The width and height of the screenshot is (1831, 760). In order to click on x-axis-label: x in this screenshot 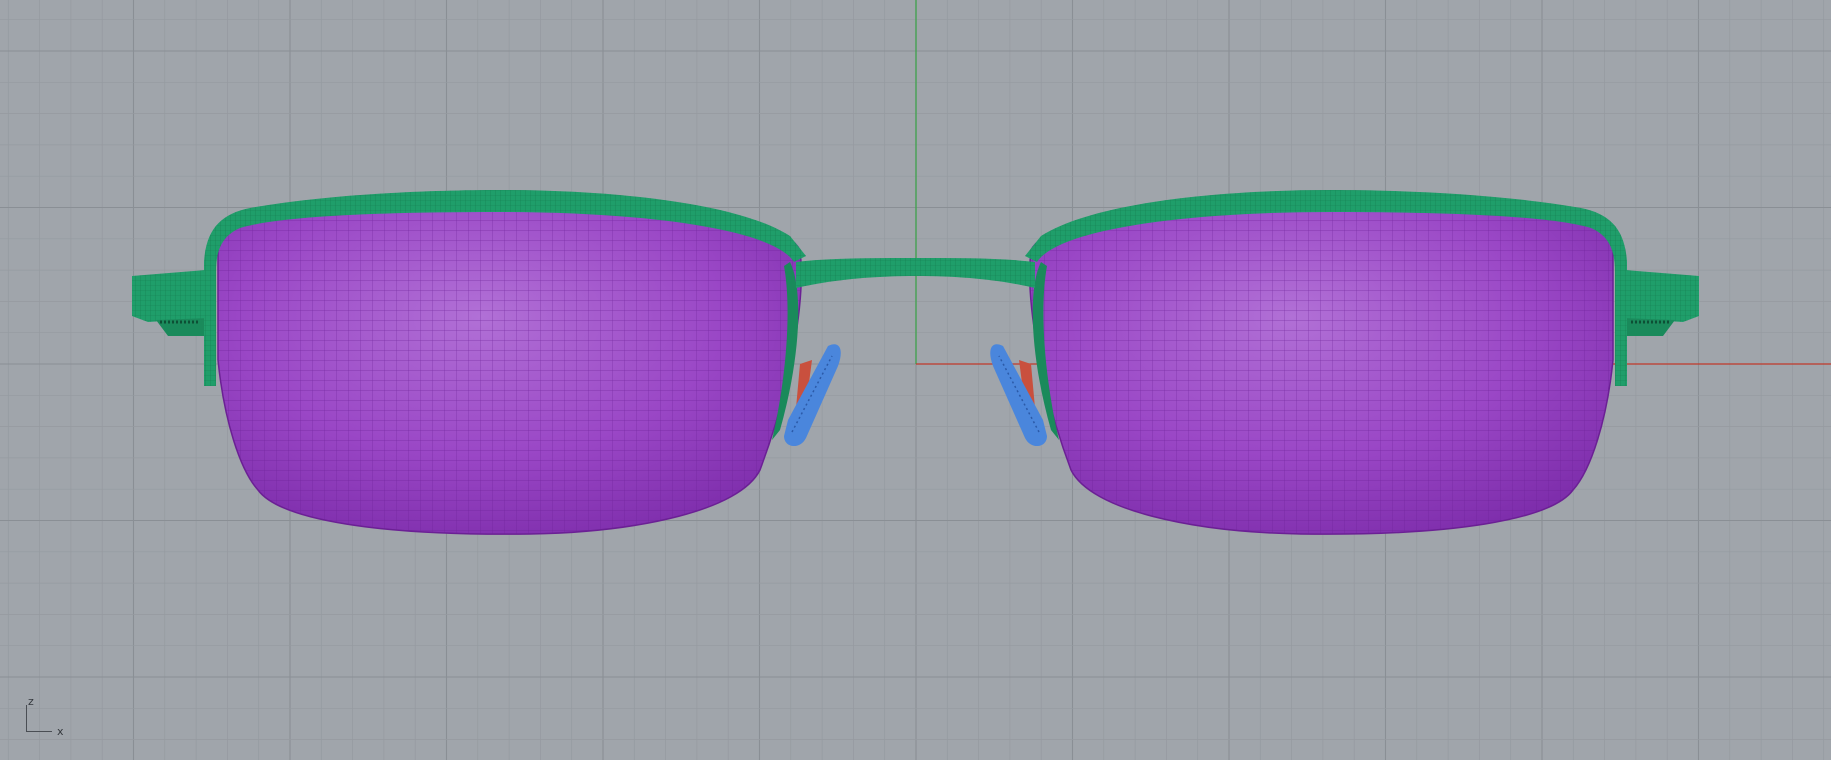, I will do `click(60, 731)`.